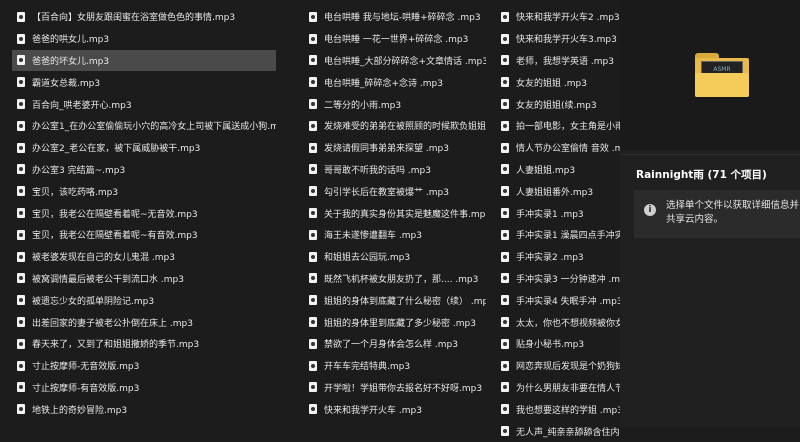 This screenshot has height=442, width=800. Describe the element at coordinates (144, 82) in the screenshot. I see `file-item: 霸道女总裁.mp3` at that location.